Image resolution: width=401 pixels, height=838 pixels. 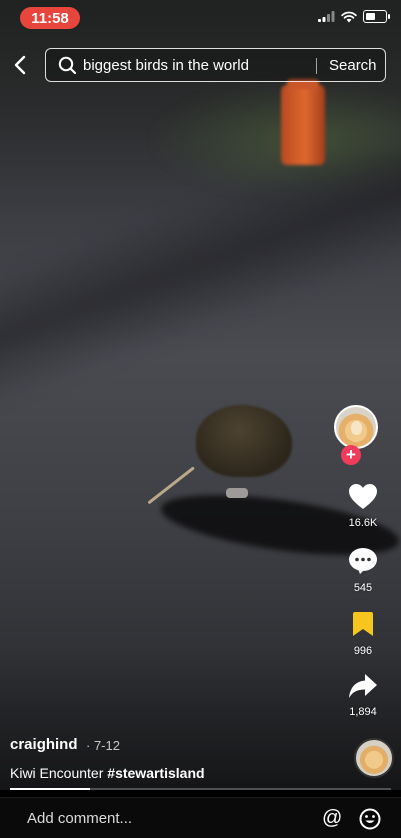 What do you see at coordinates (103, 745) in the screenshot?
I see `post-date: · 7-12` at bounding box center [103, 745].